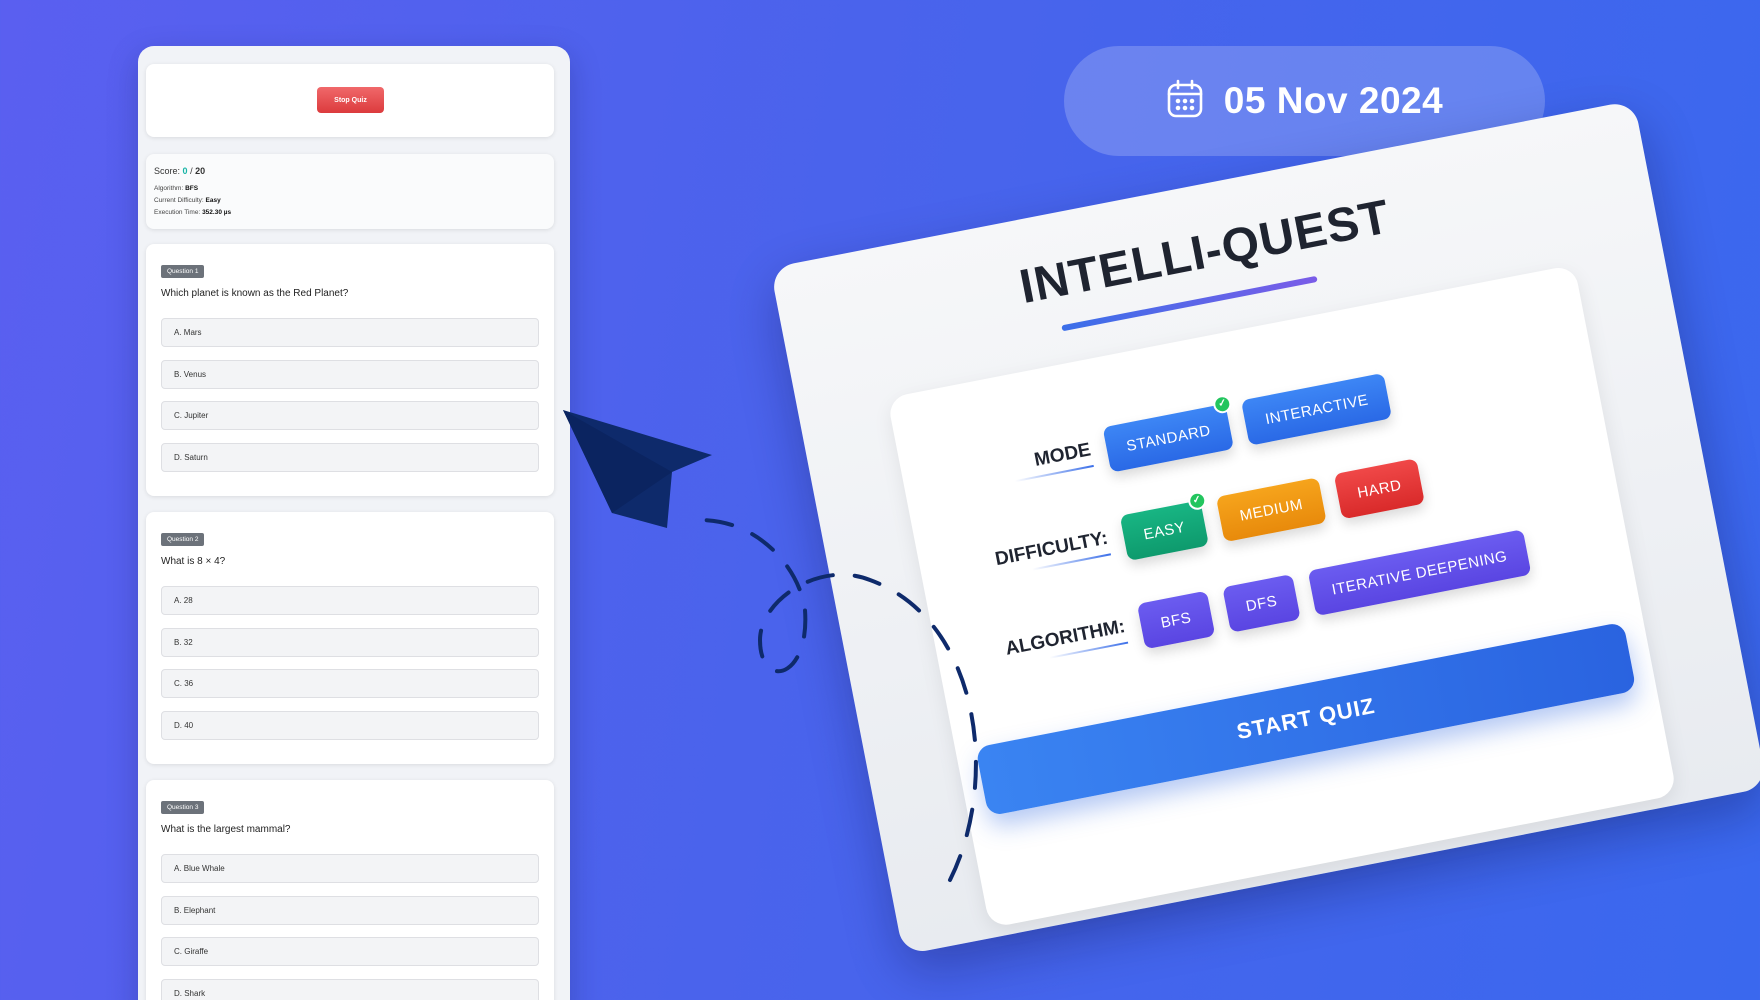 The image size is (1760, 1000). Describe the element at coordinates (1379, 489) in the screenshot. I see `difficulty-hard-button: HARD` at that location.